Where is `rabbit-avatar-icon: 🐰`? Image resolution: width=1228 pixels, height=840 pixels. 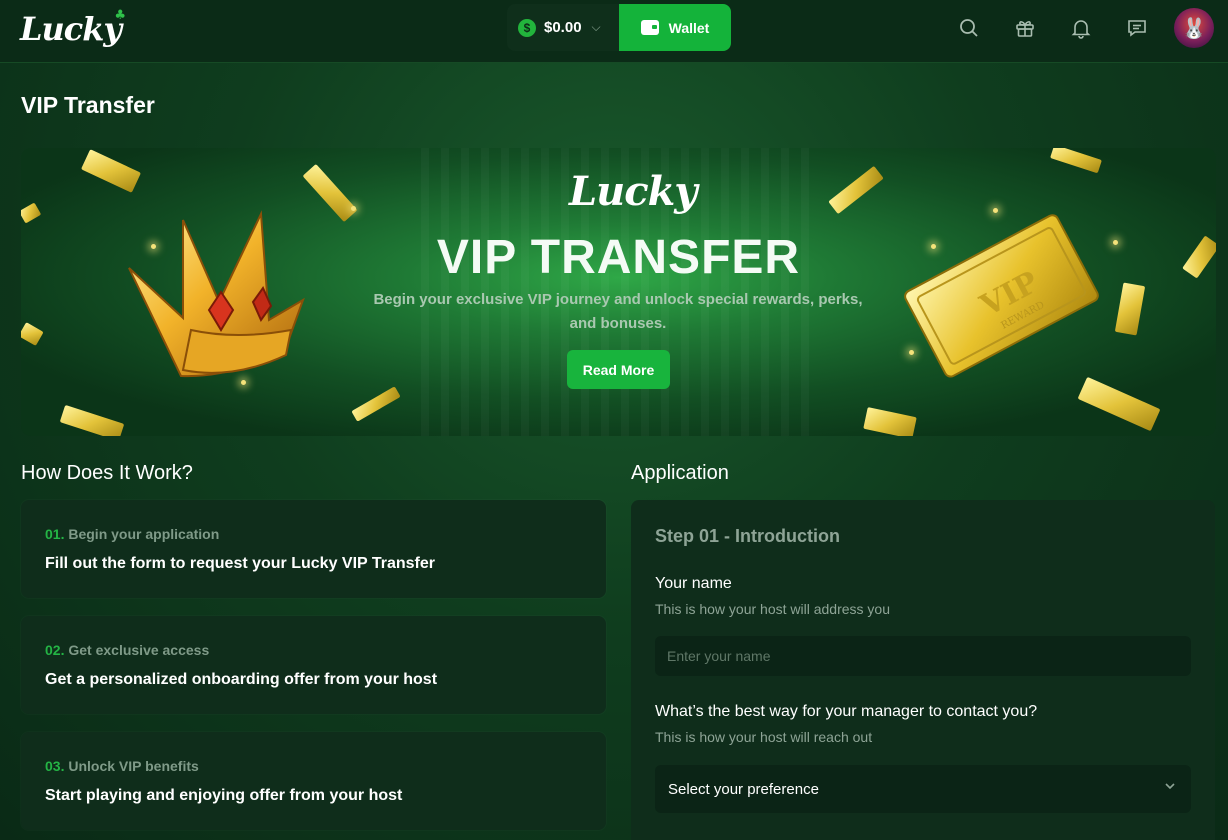 rabbit-avatar-icon: 🐰 is located at coordinates (1194, 28).